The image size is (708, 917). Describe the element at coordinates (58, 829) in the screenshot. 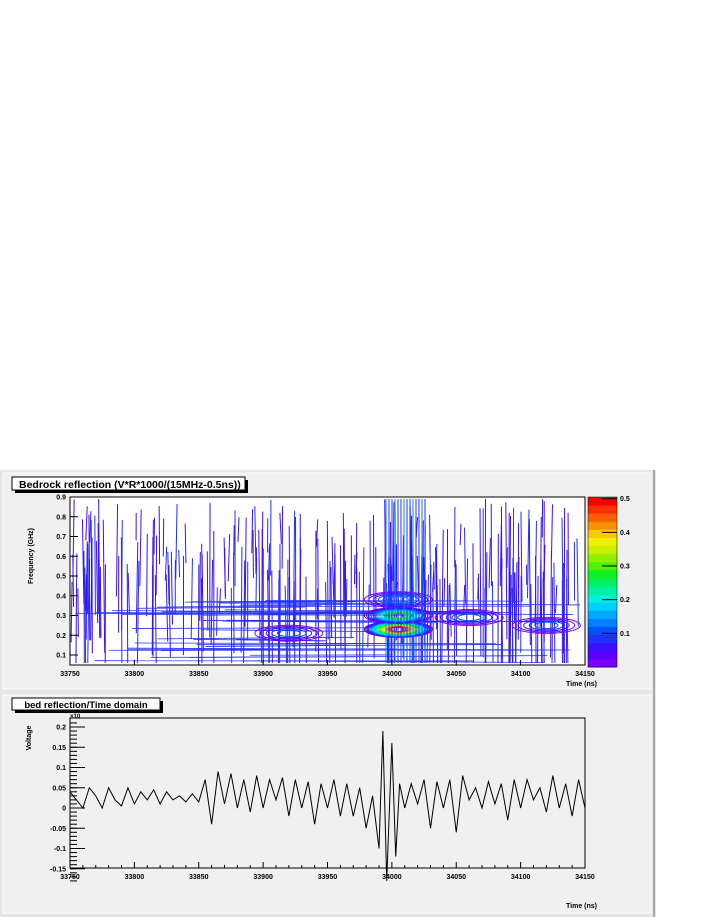

I see `y-tick-label: -0.05` at that location.